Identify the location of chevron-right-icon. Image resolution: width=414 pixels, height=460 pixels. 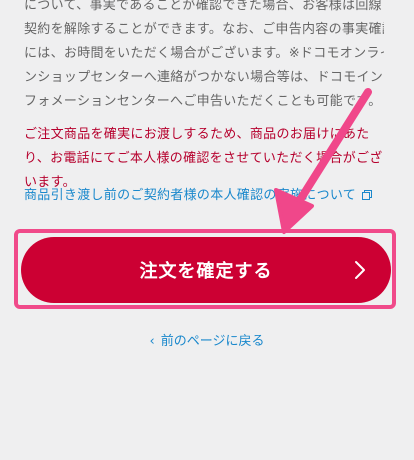
(360, 270).